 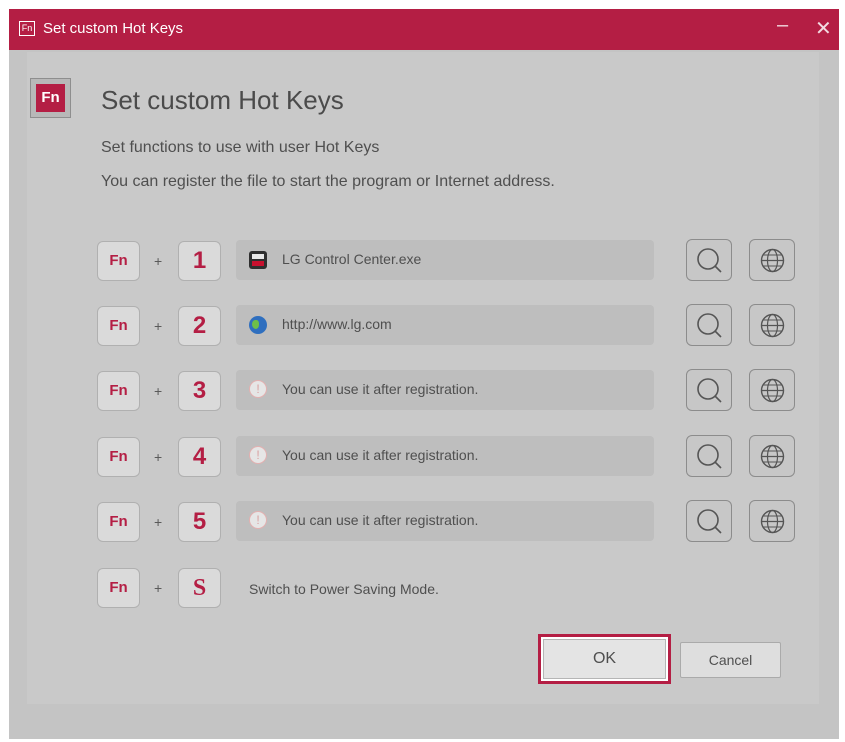 I want to click on hotkey-4-web-button, so click(x=772, y=456).